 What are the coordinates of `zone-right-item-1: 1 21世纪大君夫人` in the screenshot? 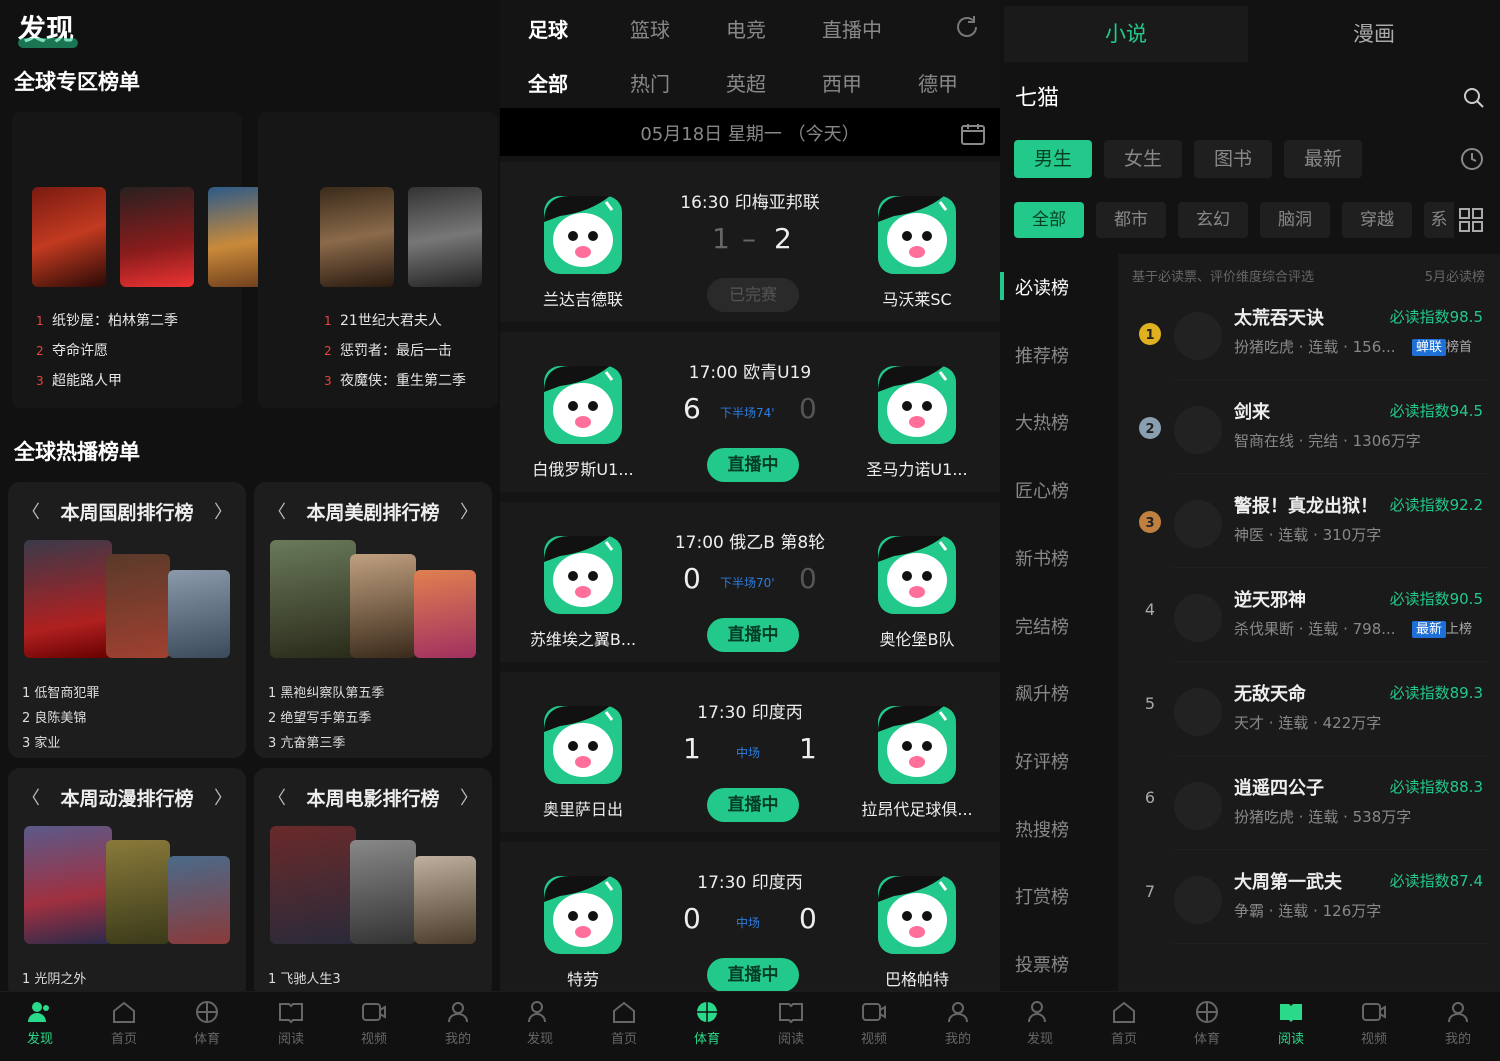 It's located at (383, 320).